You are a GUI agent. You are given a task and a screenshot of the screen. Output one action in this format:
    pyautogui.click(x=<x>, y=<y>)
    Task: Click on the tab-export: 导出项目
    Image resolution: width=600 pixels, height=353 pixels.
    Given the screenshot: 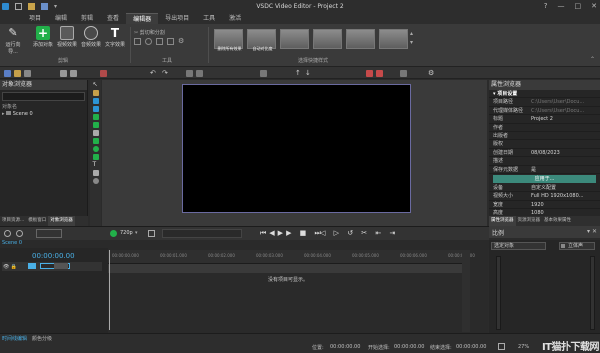 What is the action you would take?
    pyautogui.click(x=177, y=18)
    